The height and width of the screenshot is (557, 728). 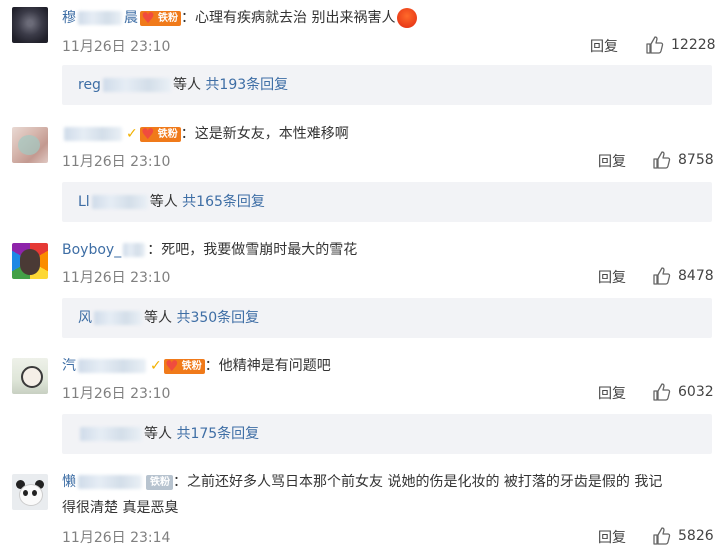 What do you see at coordinates (100, 18) in the screenshot?
I see `username-link: 穆晨` at bounding box center [100, 18].